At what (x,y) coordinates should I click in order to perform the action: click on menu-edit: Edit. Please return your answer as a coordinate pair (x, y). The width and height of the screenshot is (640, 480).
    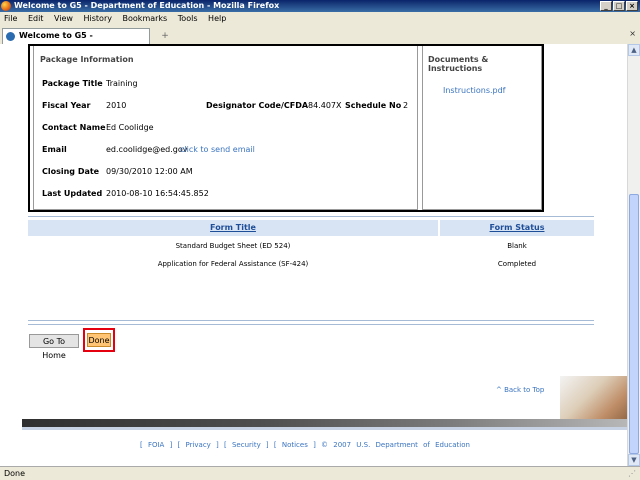
    Looking at the image, I should click on (36, 18).